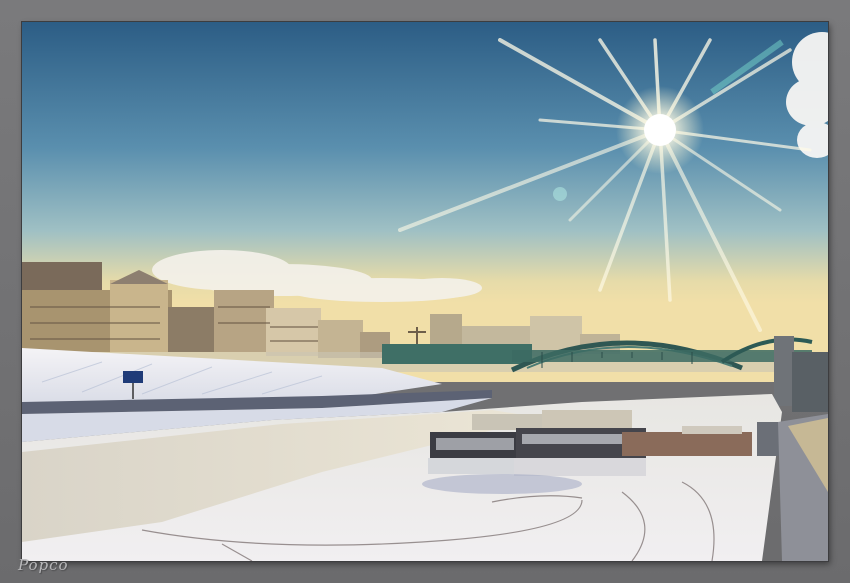 The image size is (850, 583). I want to click on lens-flare-dot, so click(560, 194).